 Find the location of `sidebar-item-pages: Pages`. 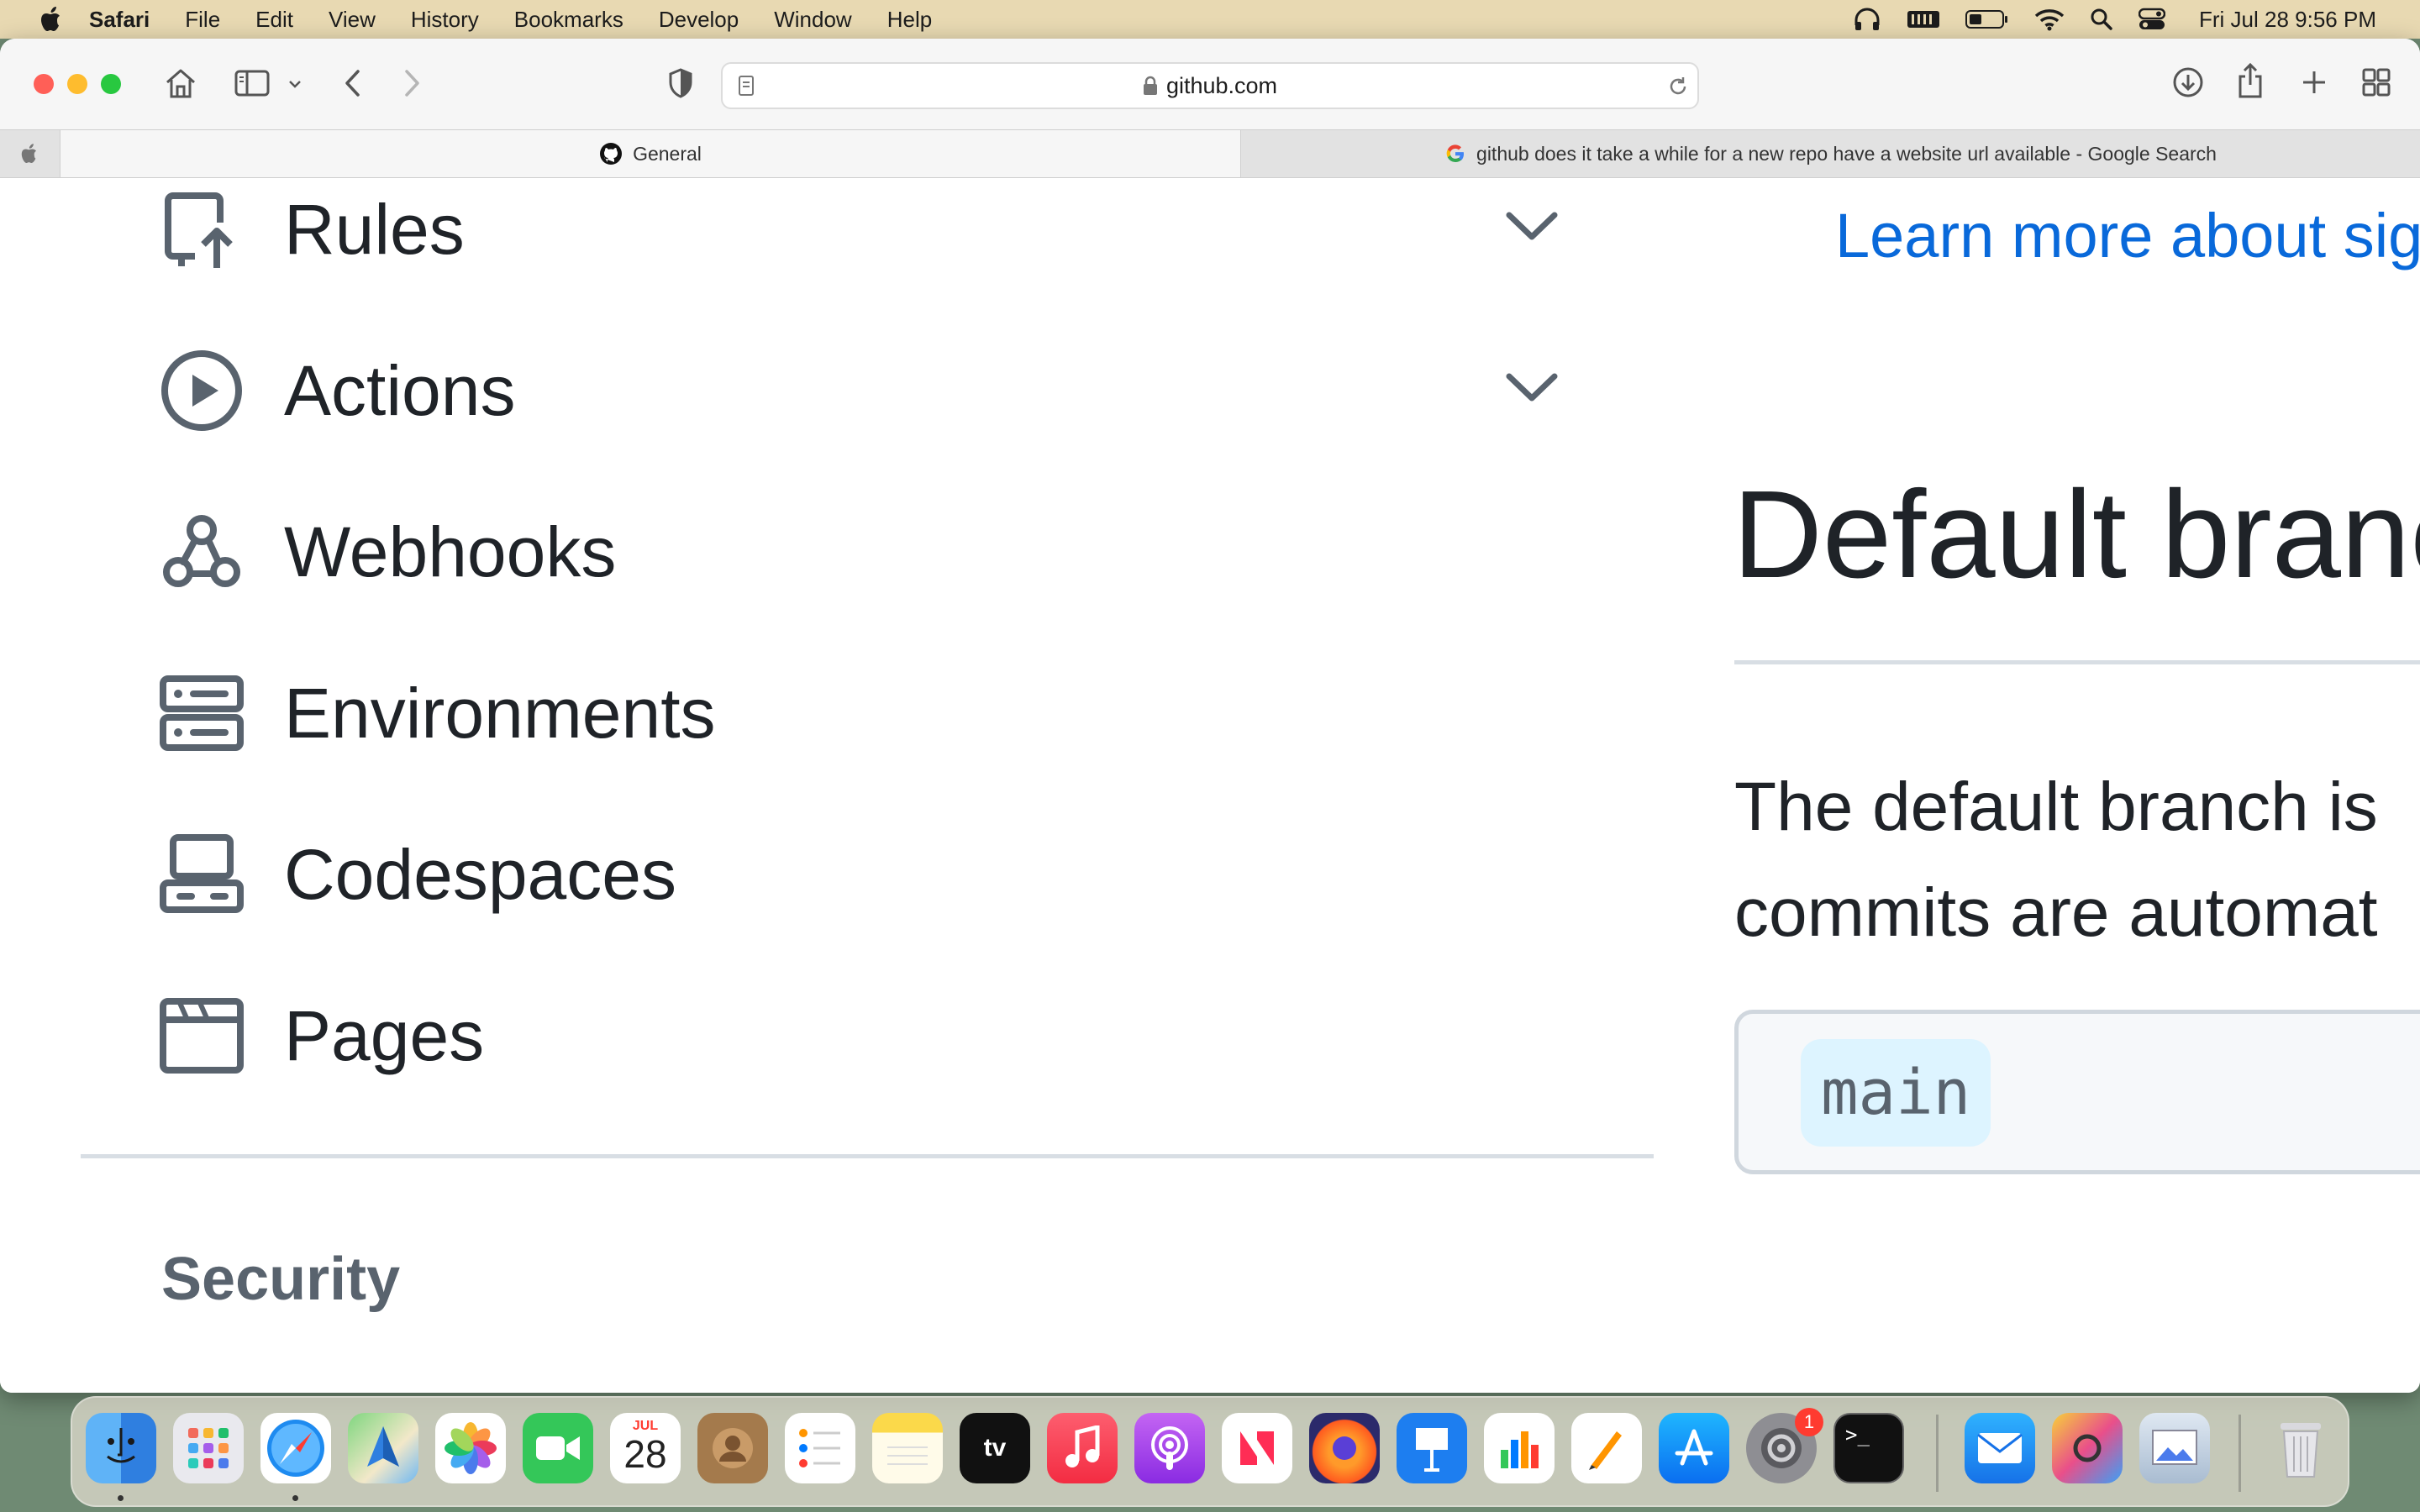

sidebar-item-pages: Pages is located at coordinates (322, 1036).